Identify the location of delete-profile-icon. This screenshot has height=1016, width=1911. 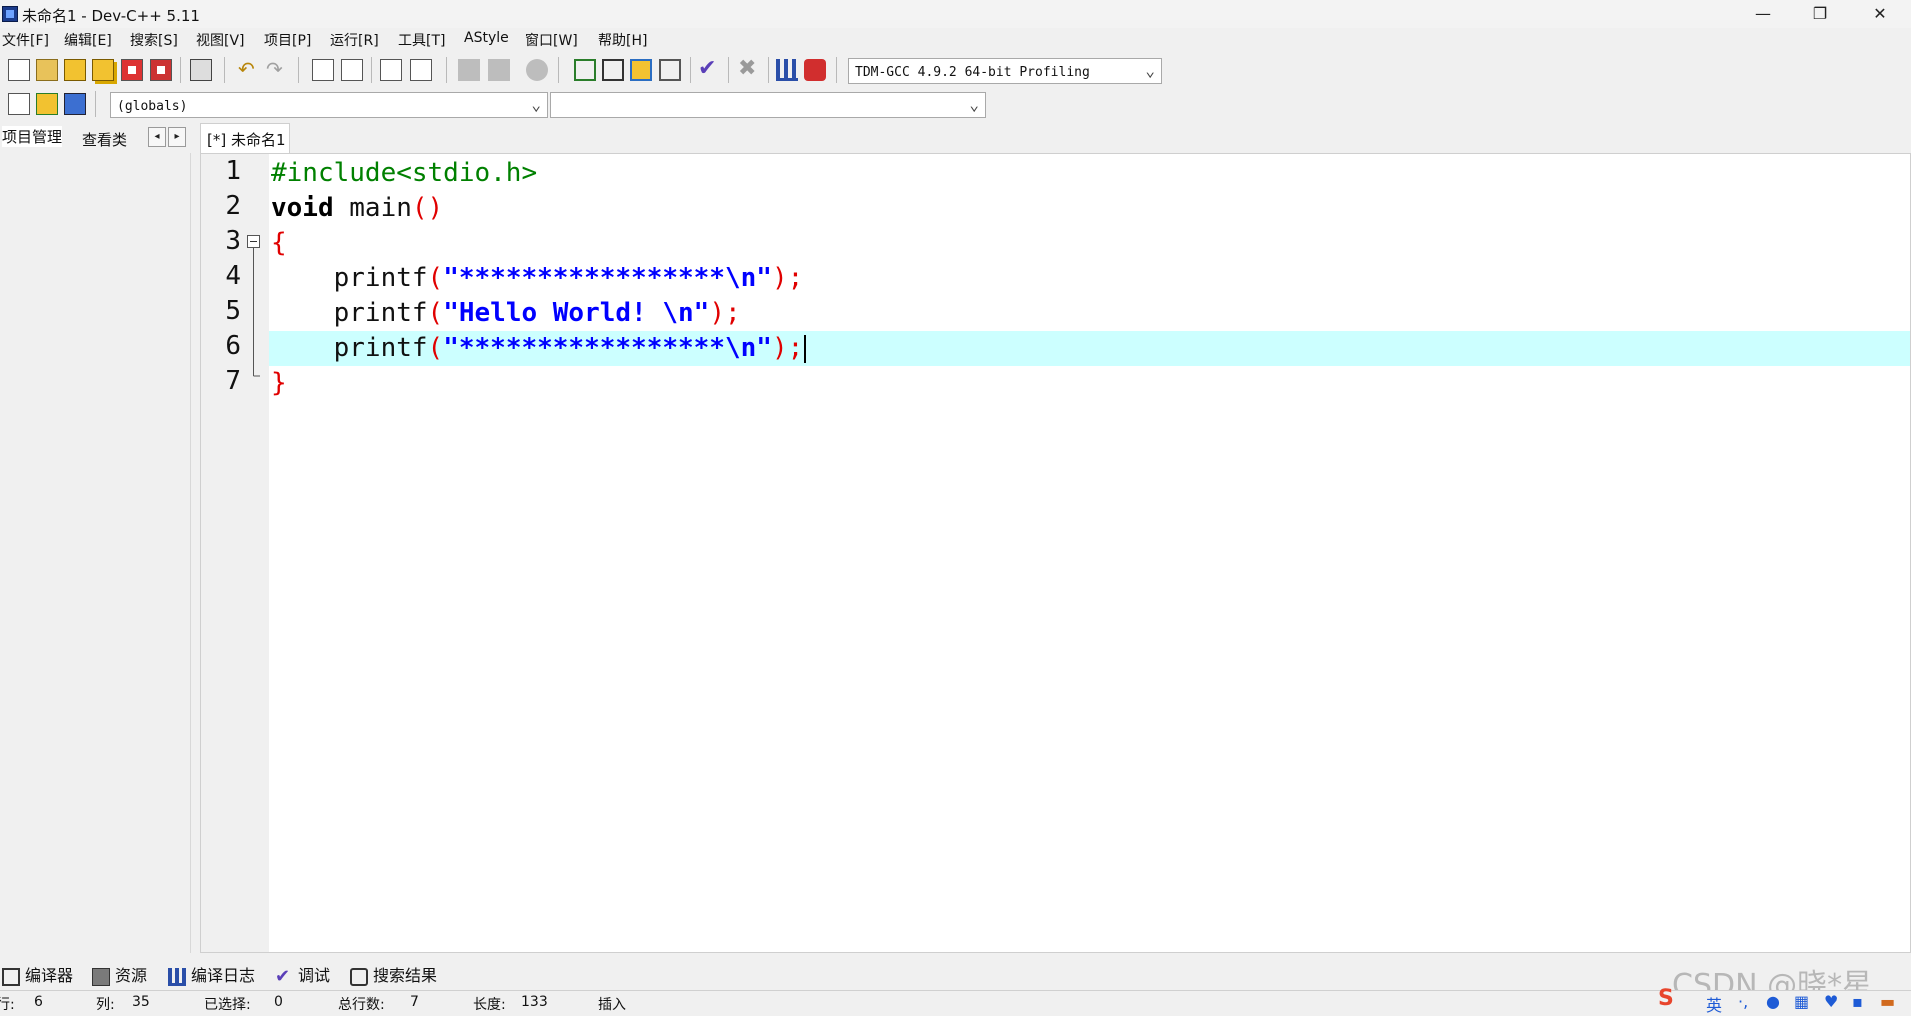
(815, 70).